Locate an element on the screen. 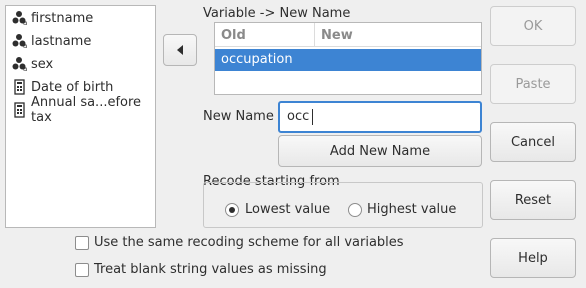 Image resolution: width=586 pixels, height=288 pixels. same-scheme-checkbox is located at coordinates (82, 243).